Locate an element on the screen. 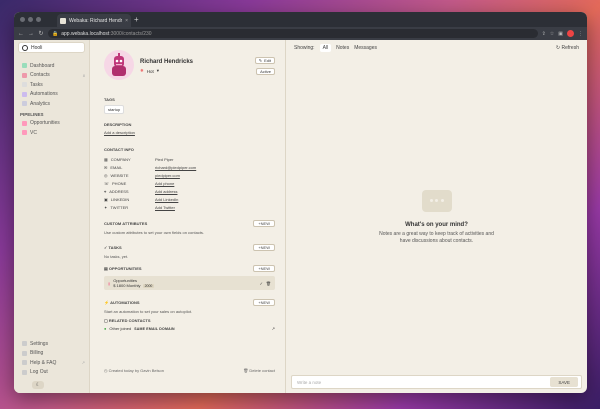 This screenshot has height=409, width=600. tab-notes: Notes is located at coordinates (342, 48).